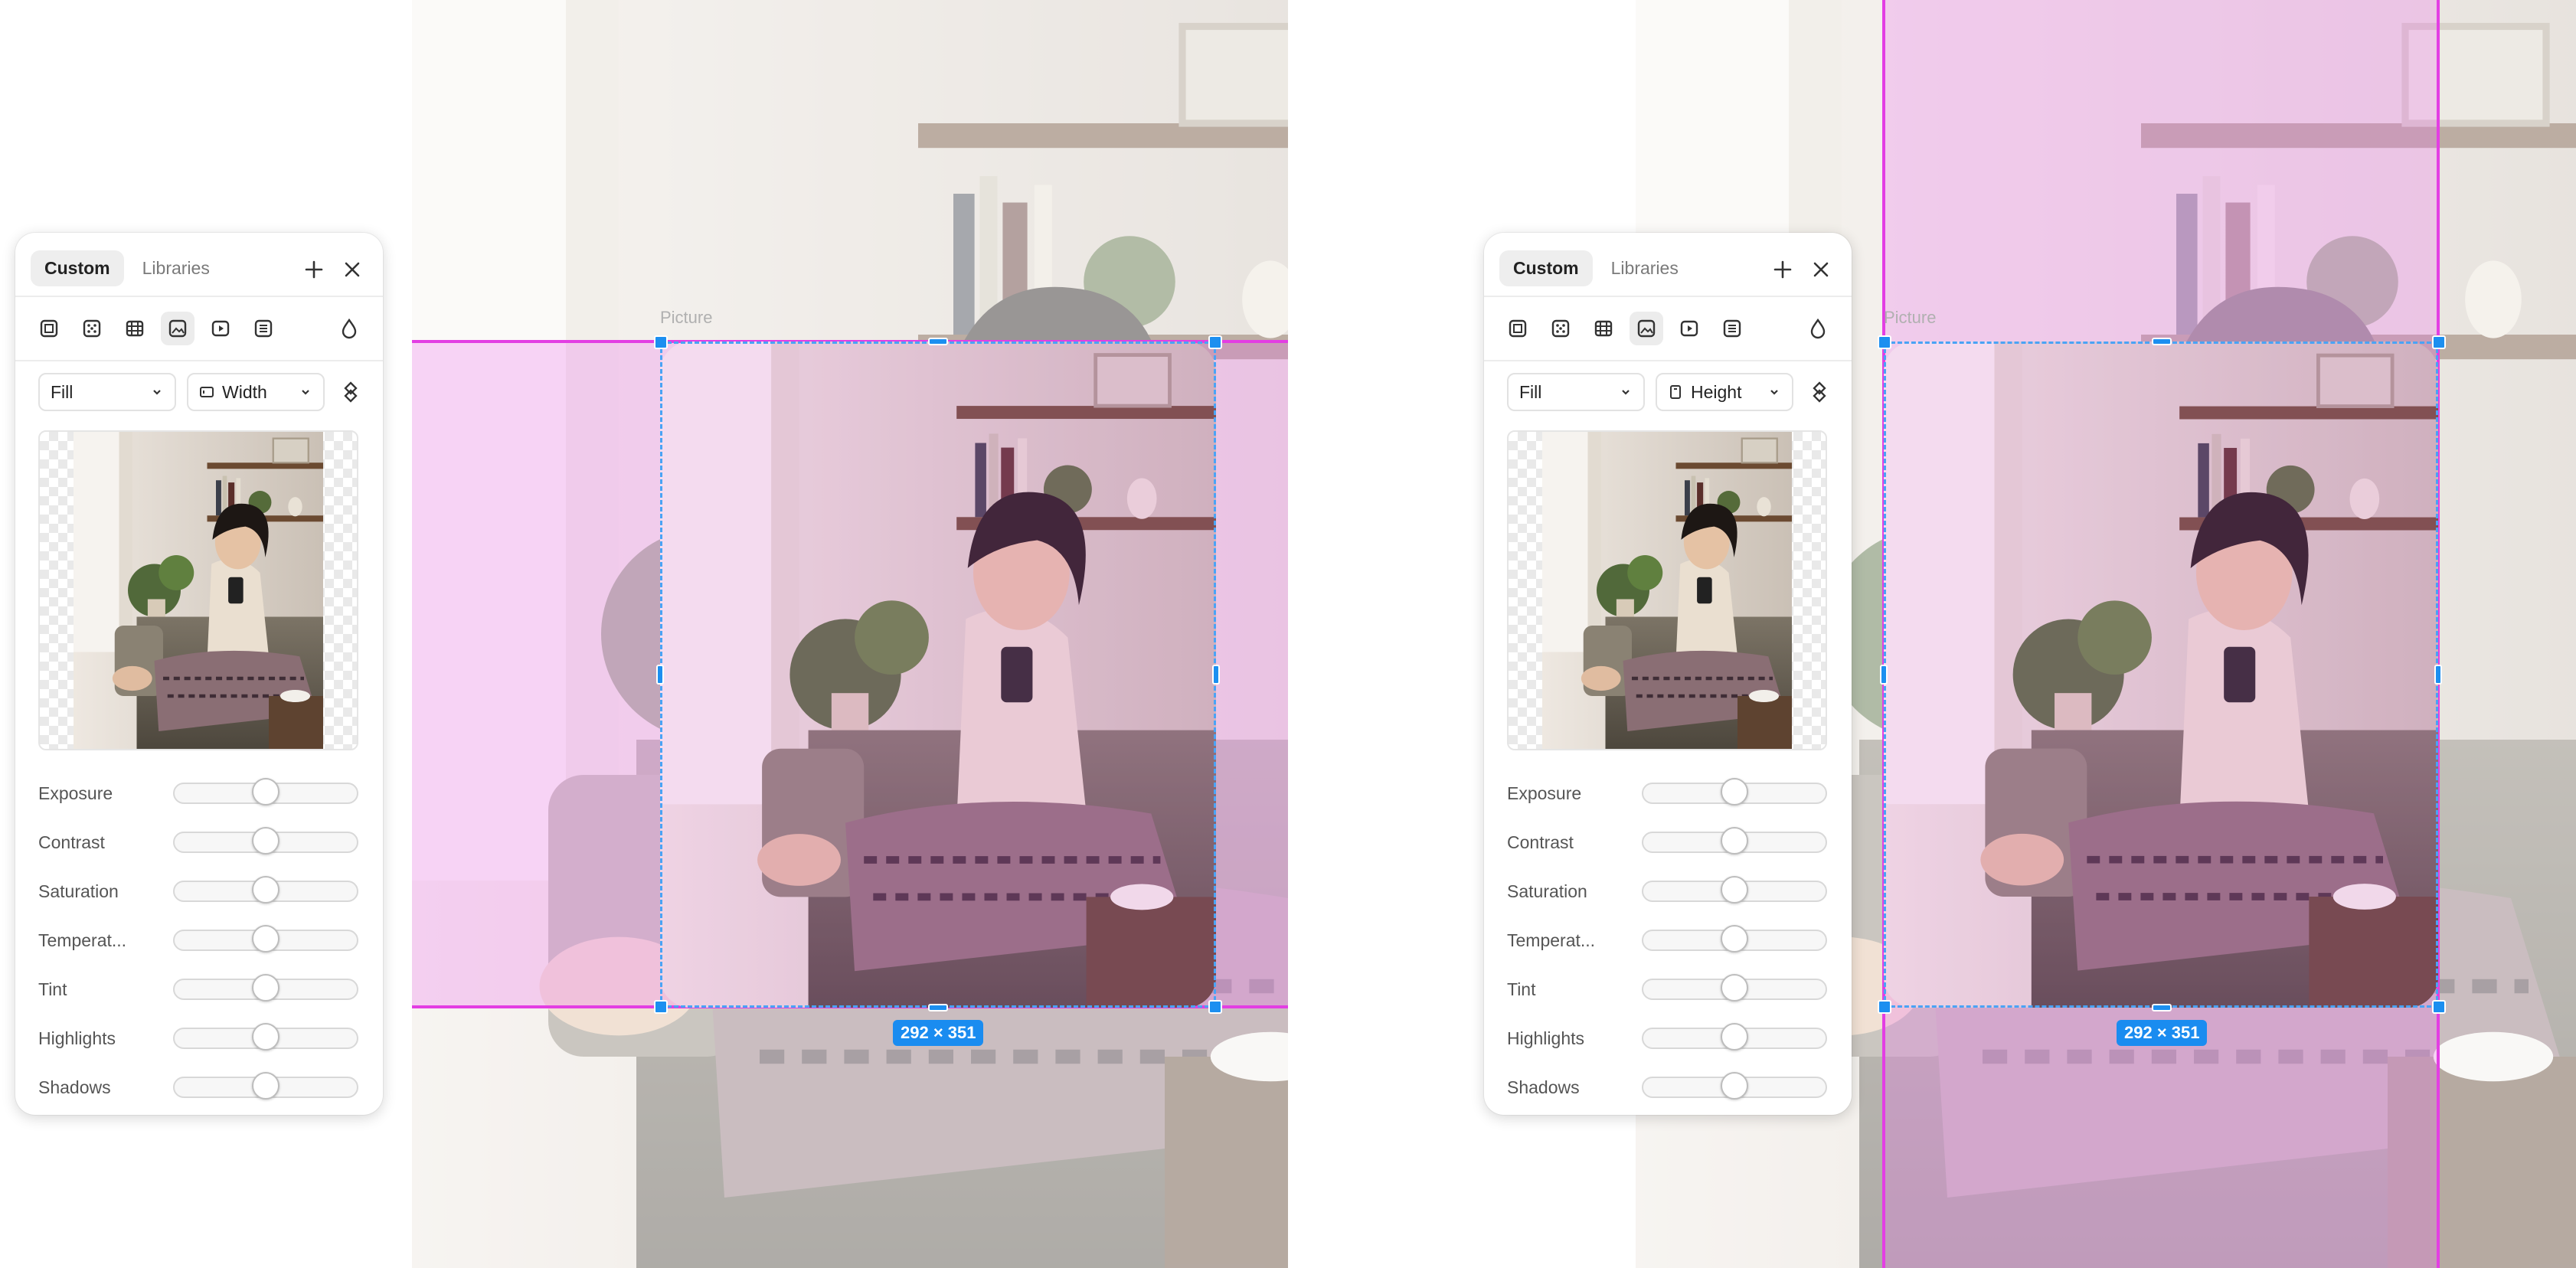 The width and height of the screenshot is (2576, 1268). What do you see at coordinates (62, 391) in the screenshot?
I see `fill-mode-value: Fill` at bounding box center [62, 391].